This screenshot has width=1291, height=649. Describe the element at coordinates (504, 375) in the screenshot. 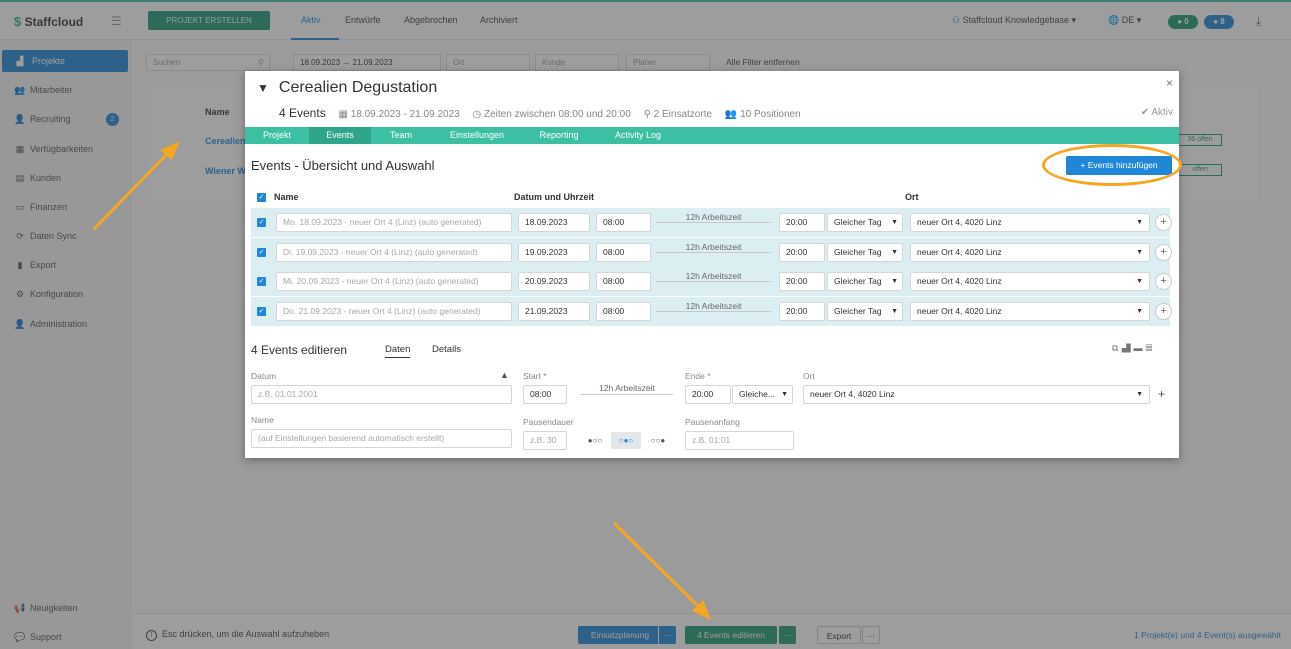

I see `warning-icon: ▲` at that location.